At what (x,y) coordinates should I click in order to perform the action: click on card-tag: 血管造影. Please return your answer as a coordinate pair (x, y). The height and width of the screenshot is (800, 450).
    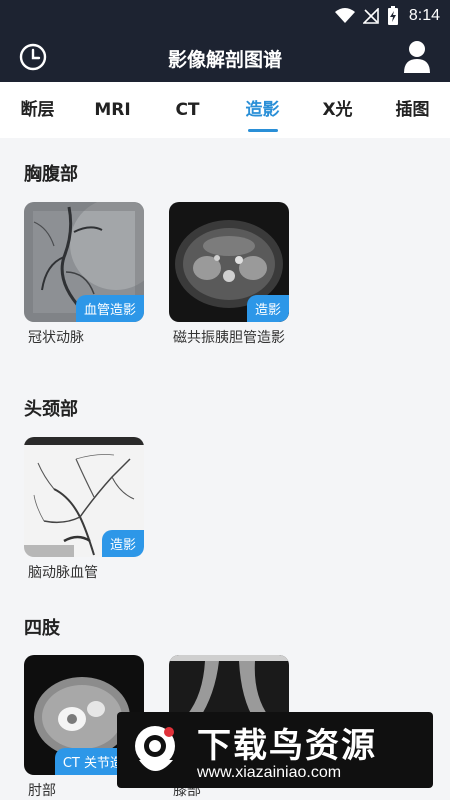
    Looking at the image, I should click on (109, 308).